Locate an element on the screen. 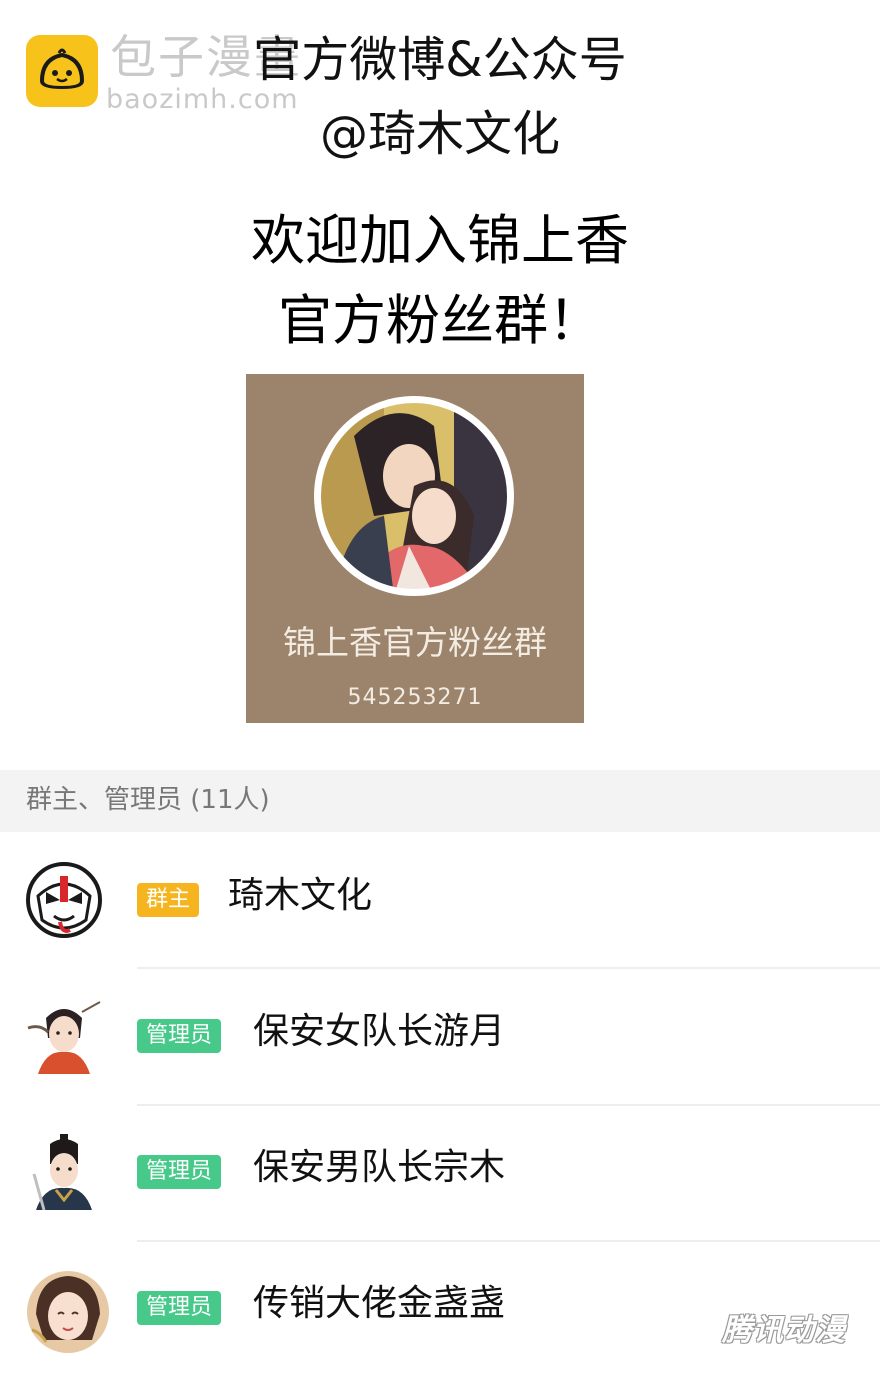 Image resolution: width=880 pixels, height=1376 pixels. male-guard-avatar-icon is located at coordinates (64, 1172).